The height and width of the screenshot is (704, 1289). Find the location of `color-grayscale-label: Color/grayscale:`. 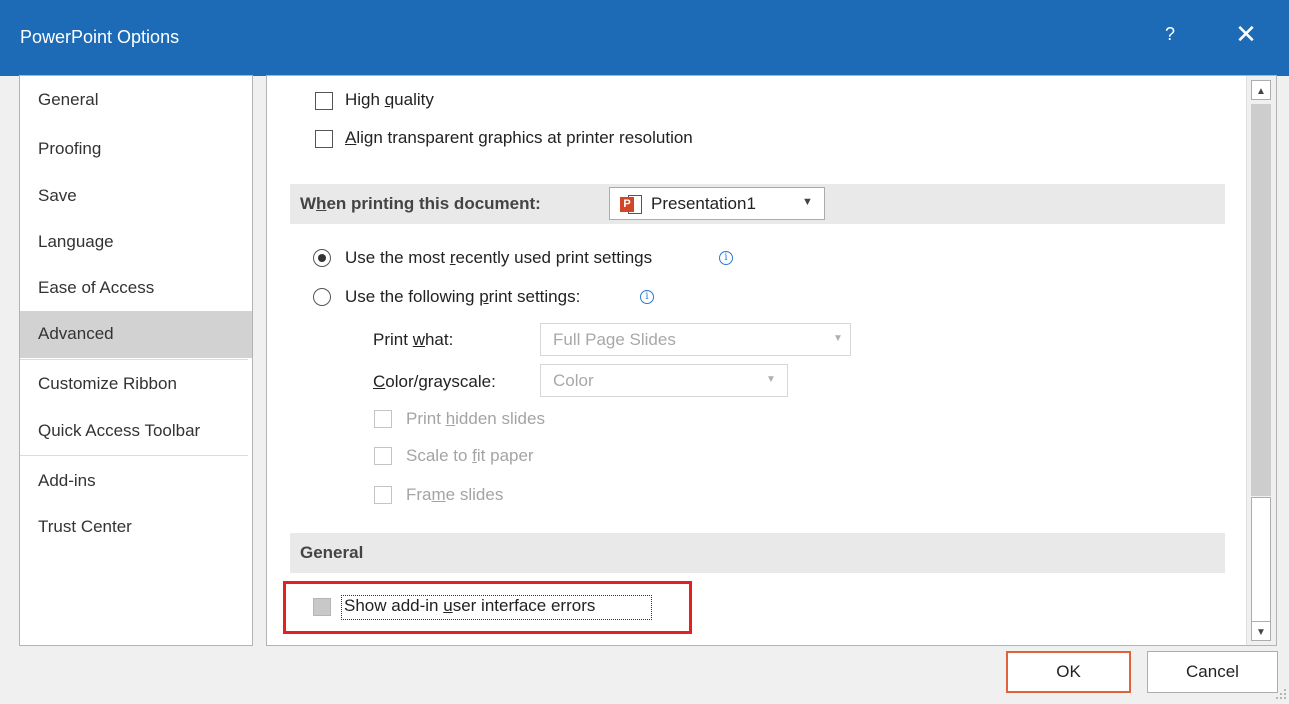

color-grayscale-label: Color/grayscale: is located at coordinates (434, 381).